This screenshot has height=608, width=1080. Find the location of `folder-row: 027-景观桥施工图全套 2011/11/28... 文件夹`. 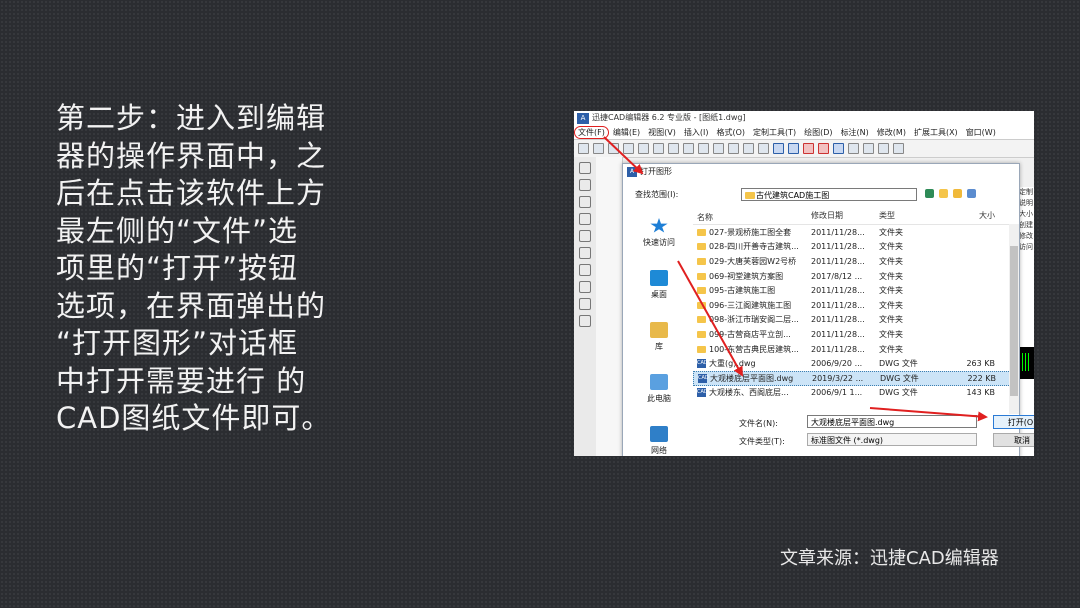

folder-row: 027-景观桥施工图全套 2011/11/28... 文件夹 is located at coordinates (856, 232).